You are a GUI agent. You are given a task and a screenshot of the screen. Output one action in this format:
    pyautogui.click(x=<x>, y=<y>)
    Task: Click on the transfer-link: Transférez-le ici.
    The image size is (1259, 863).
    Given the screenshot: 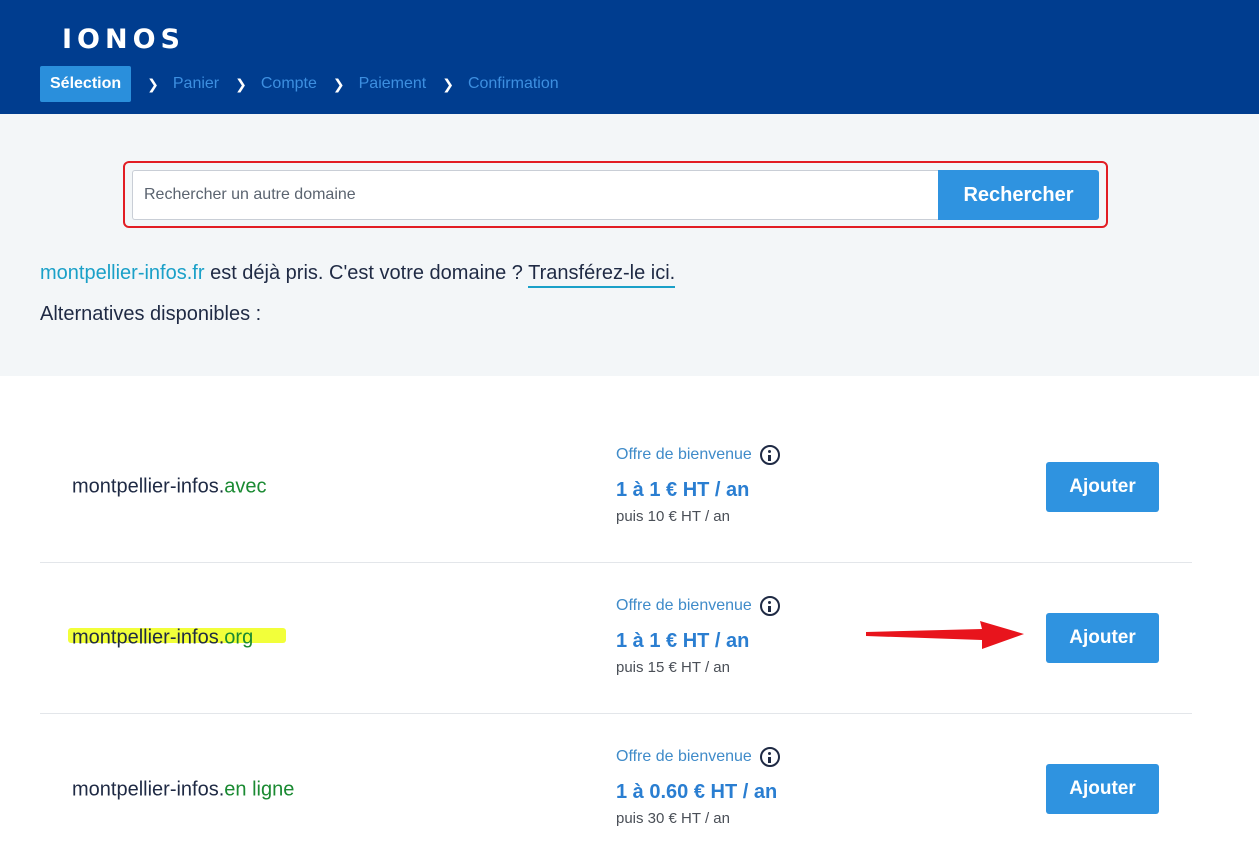 What is the action you would take?
    pyautogui.click(x=602, y=275)
    